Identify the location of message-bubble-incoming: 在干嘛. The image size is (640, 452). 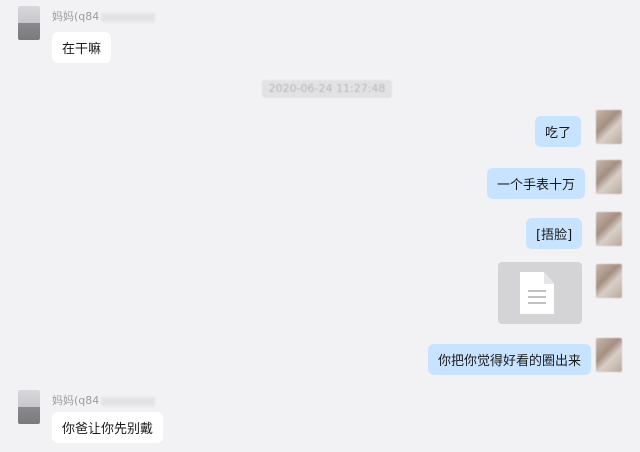
(82, 47).